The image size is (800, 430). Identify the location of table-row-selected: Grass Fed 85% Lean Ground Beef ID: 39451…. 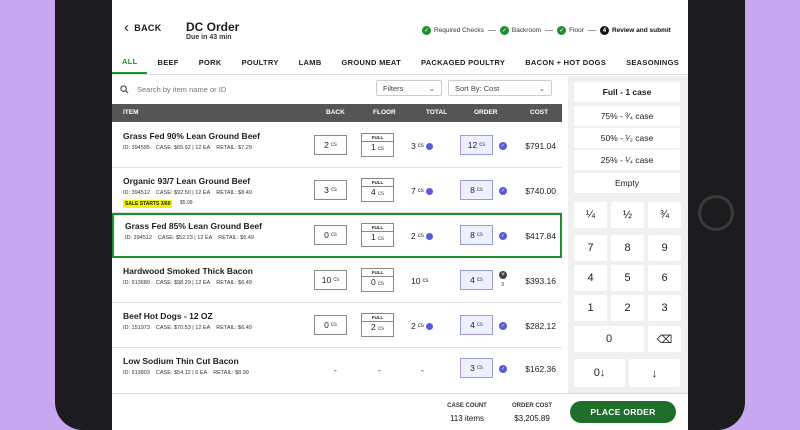
(337, 235).